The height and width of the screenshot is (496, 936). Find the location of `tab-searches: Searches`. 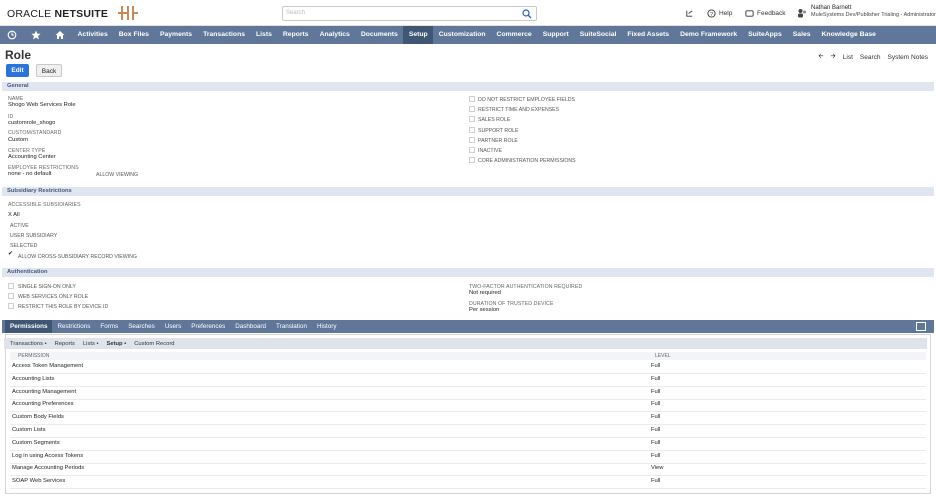

tab-searches: Searches is located at coordinates (141, 326).